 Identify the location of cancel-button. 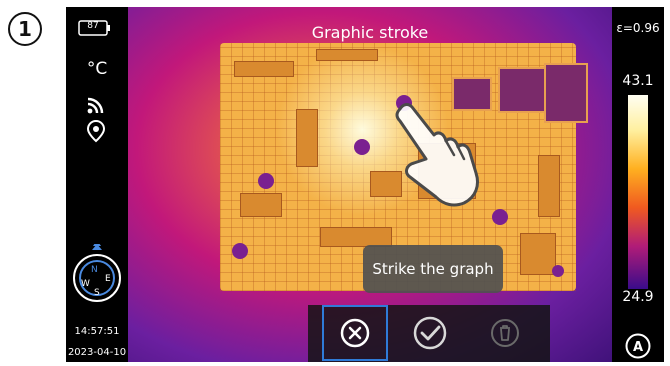
(355, 333).